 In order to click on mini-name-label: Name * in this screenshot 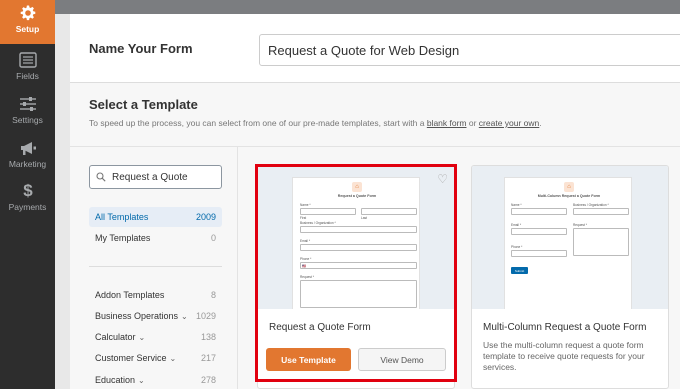, I will do `click(516, 205)`.